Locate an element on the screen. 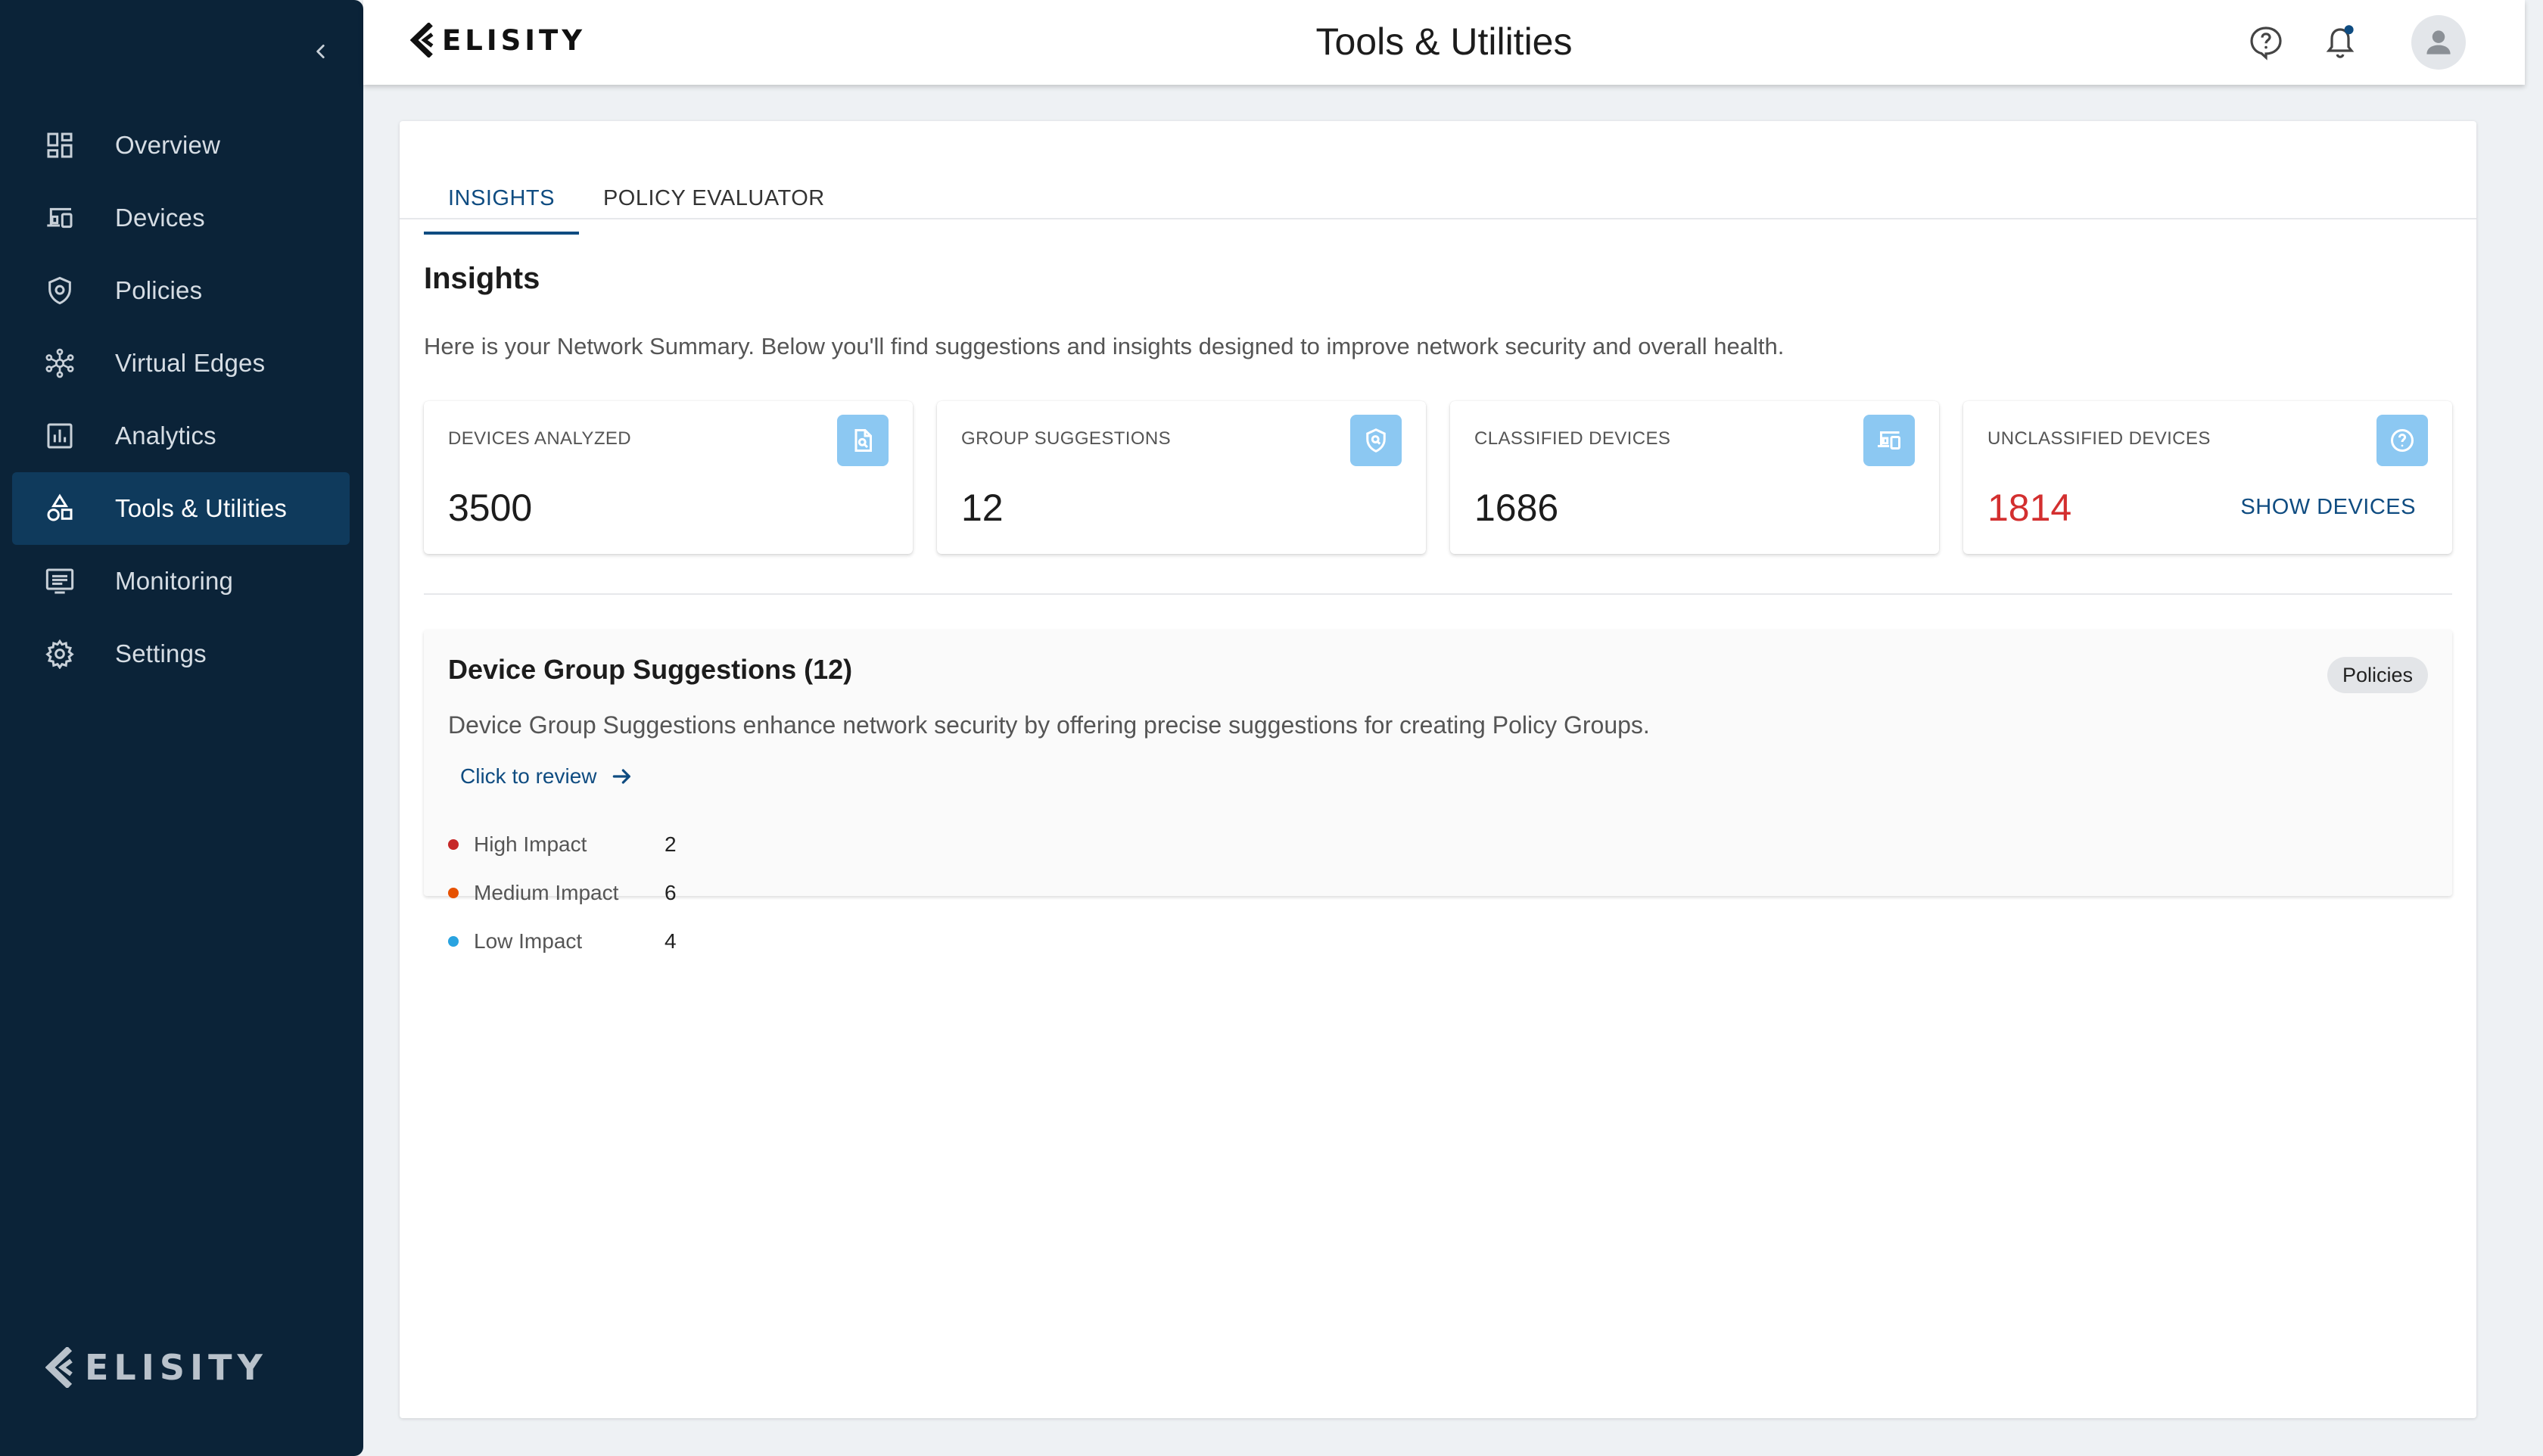 The width and height of the screenshot is (2543, 1456). notifications-button is located at coordinates (2340, 42).